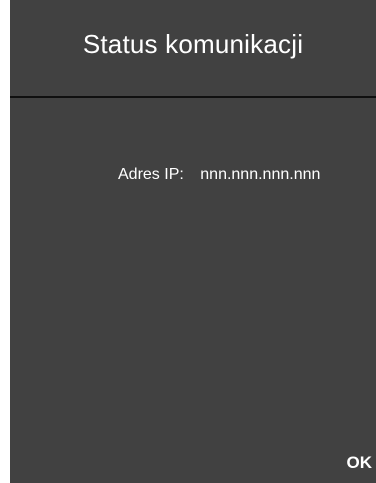  Describe the element at coordinates (193, 97) in the screenshot. I see `header-divider` at that location.